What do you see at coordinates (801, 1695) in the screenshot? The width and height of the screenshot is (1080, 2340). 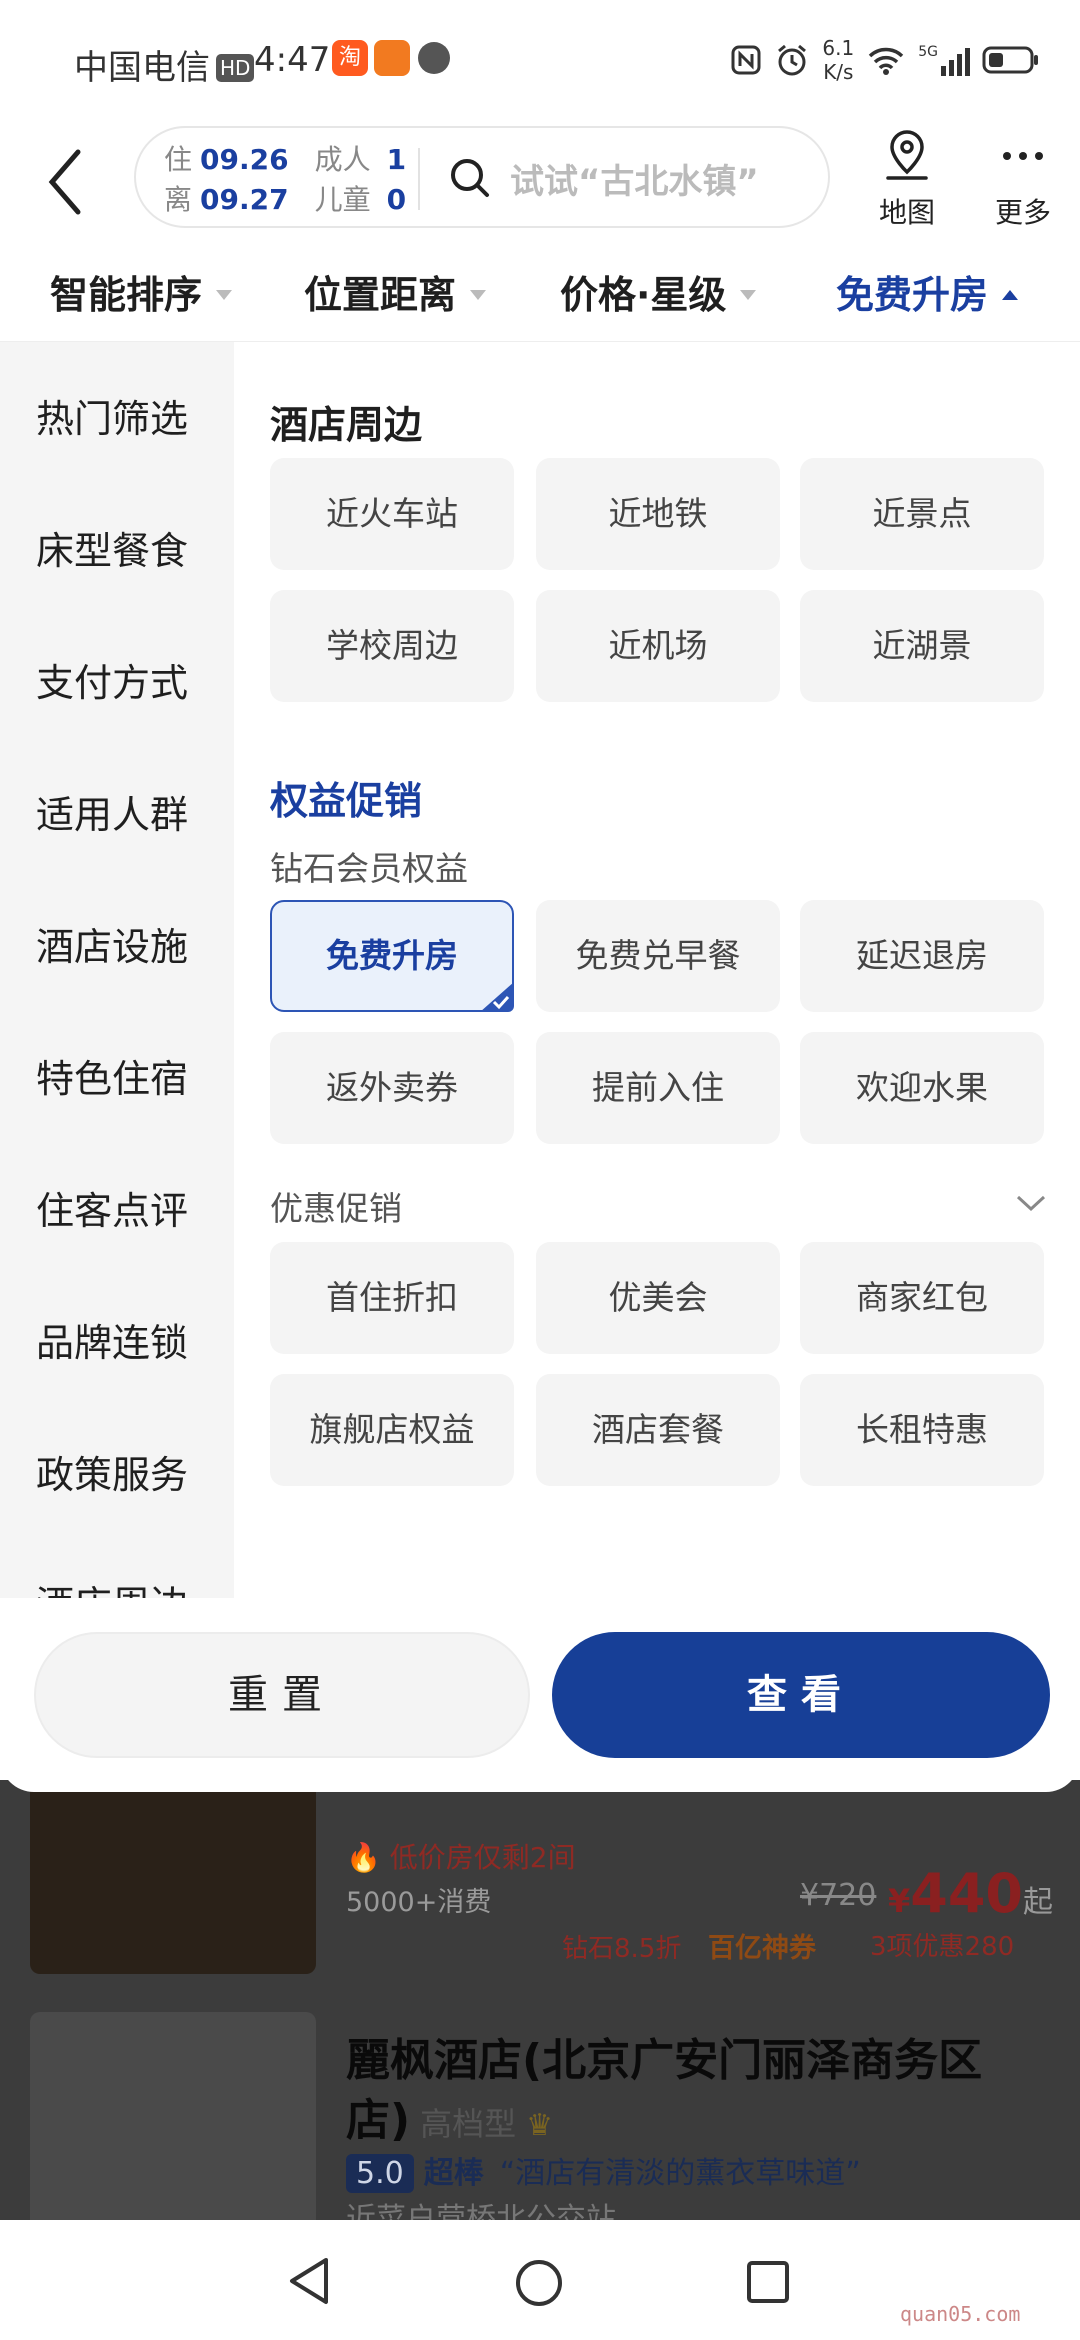 I see `view-button: 查看` at bounding box center [801, 1695].